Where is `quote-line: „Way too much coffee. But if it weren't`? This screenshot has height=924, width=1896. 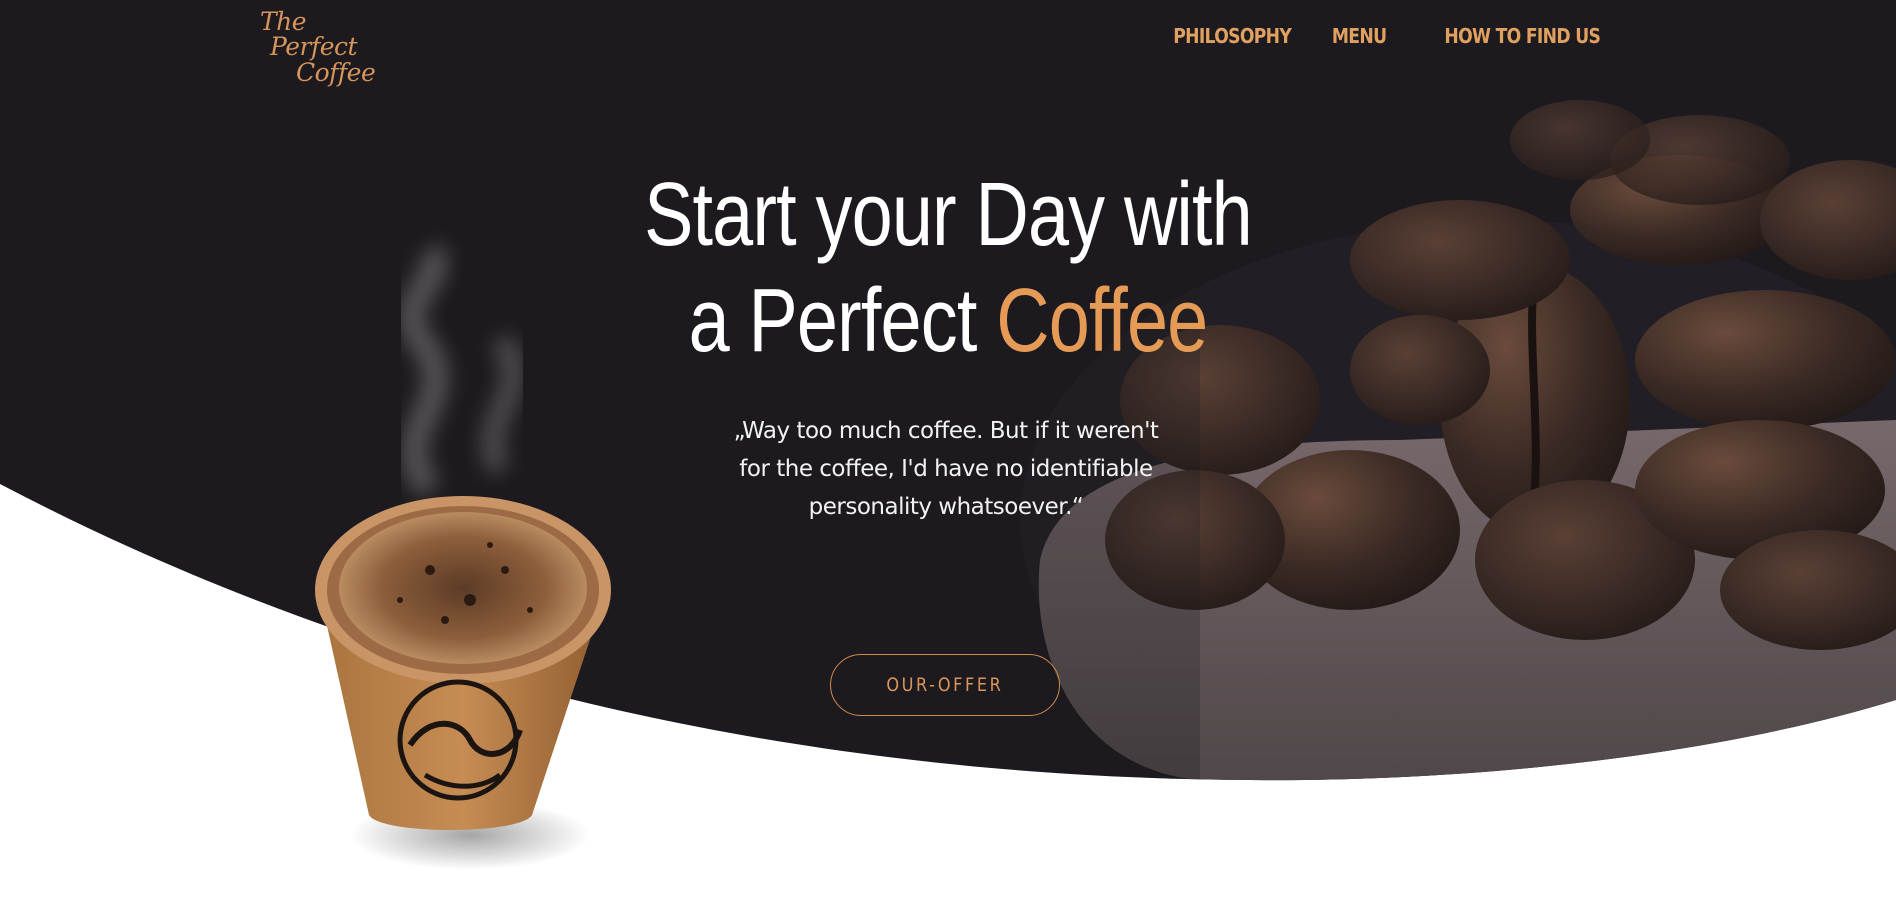 quote-line: „Way too much coffee. But if it weren't is located at coordinates (946, 431).